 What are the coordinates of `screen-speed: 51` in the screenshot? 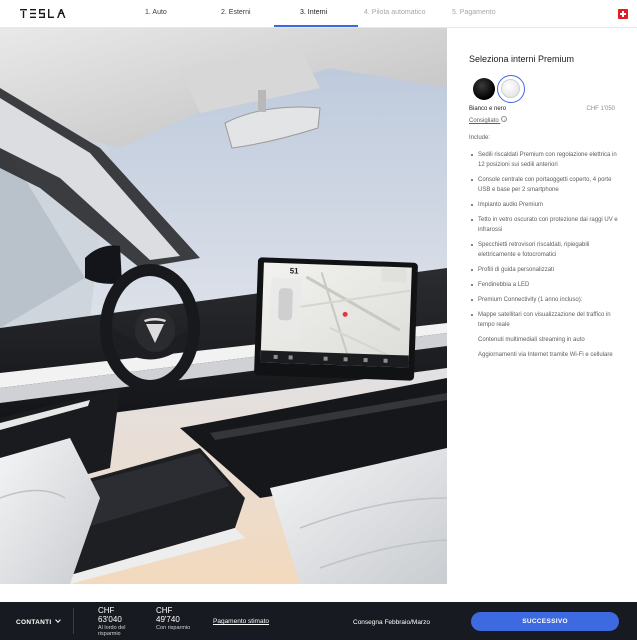 It's located at (294, 270).